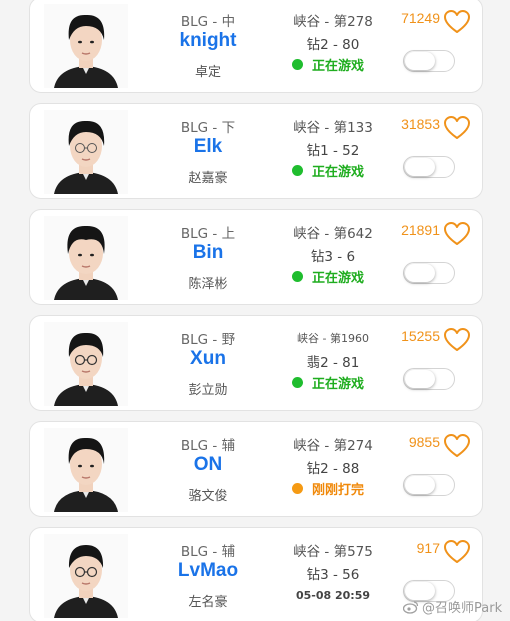 The height and width of the screenshot is (621, 510). I want to click on real-name: 陈泽彬, so click(208, 284).